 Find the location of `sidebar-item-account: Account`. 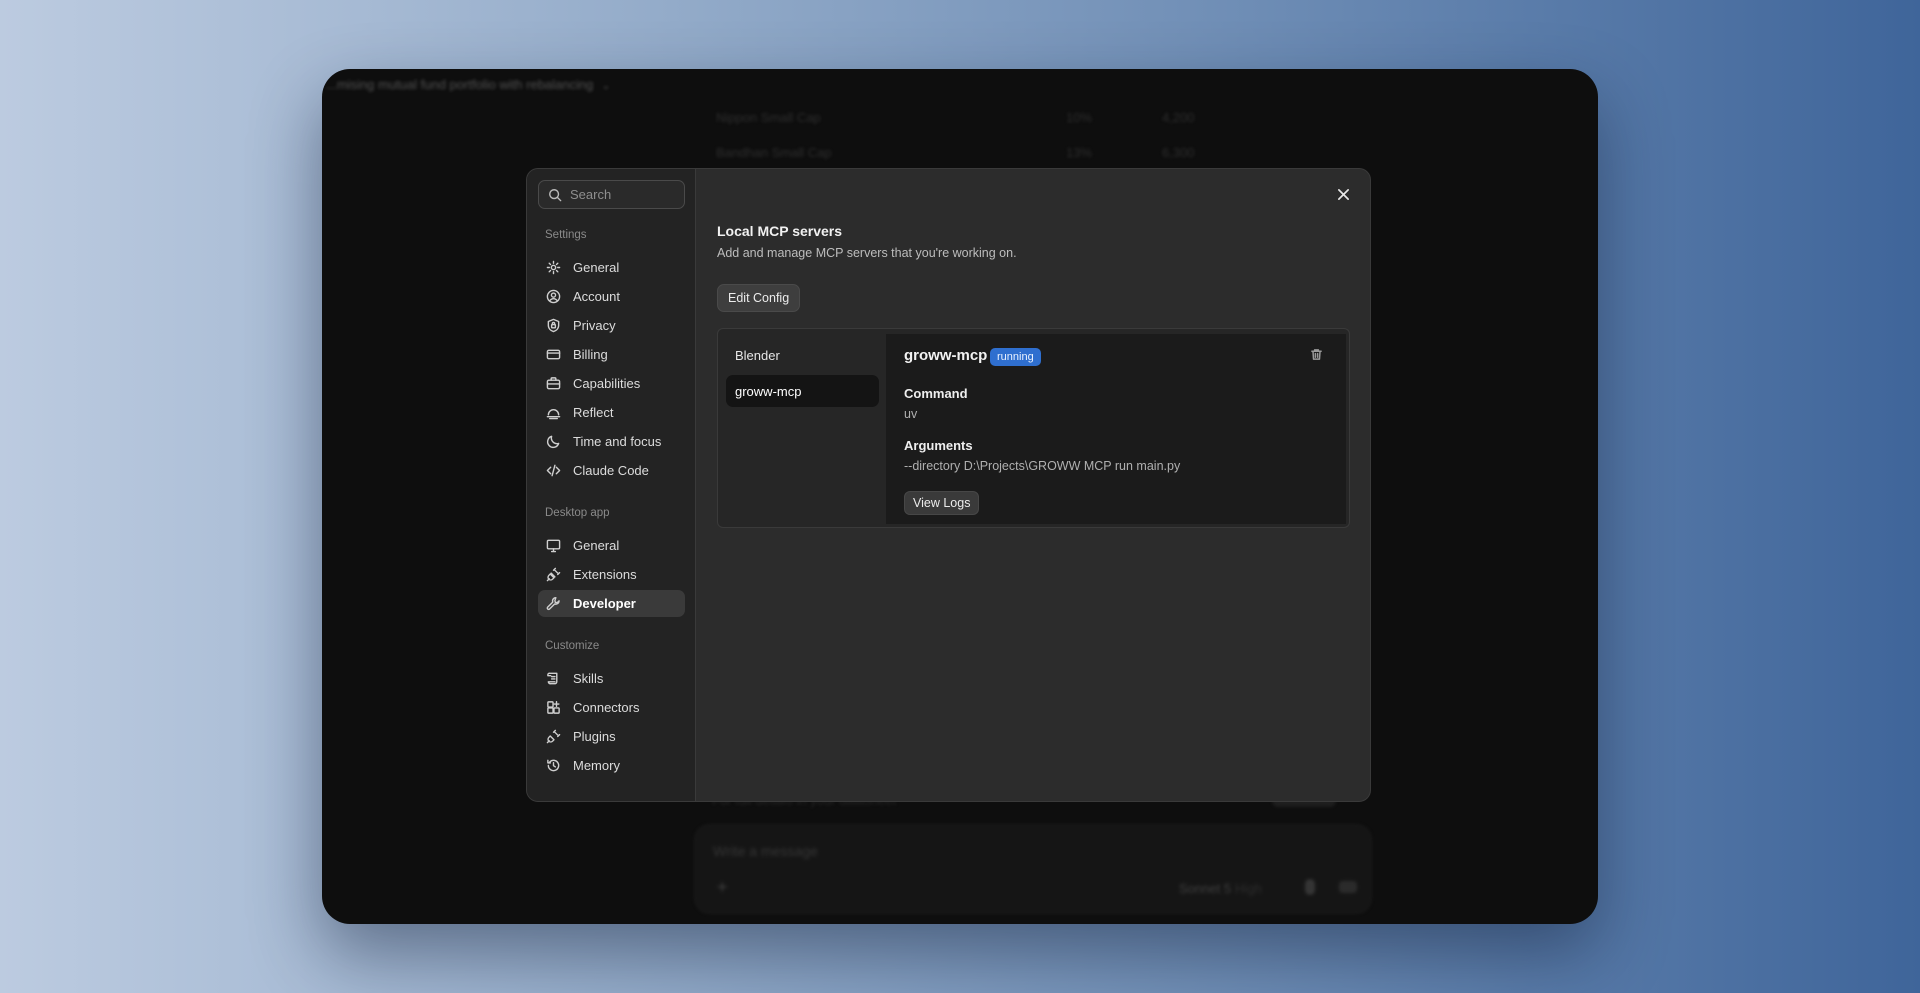

sidebar-item-account: Account is located at coordinates (611, 296).